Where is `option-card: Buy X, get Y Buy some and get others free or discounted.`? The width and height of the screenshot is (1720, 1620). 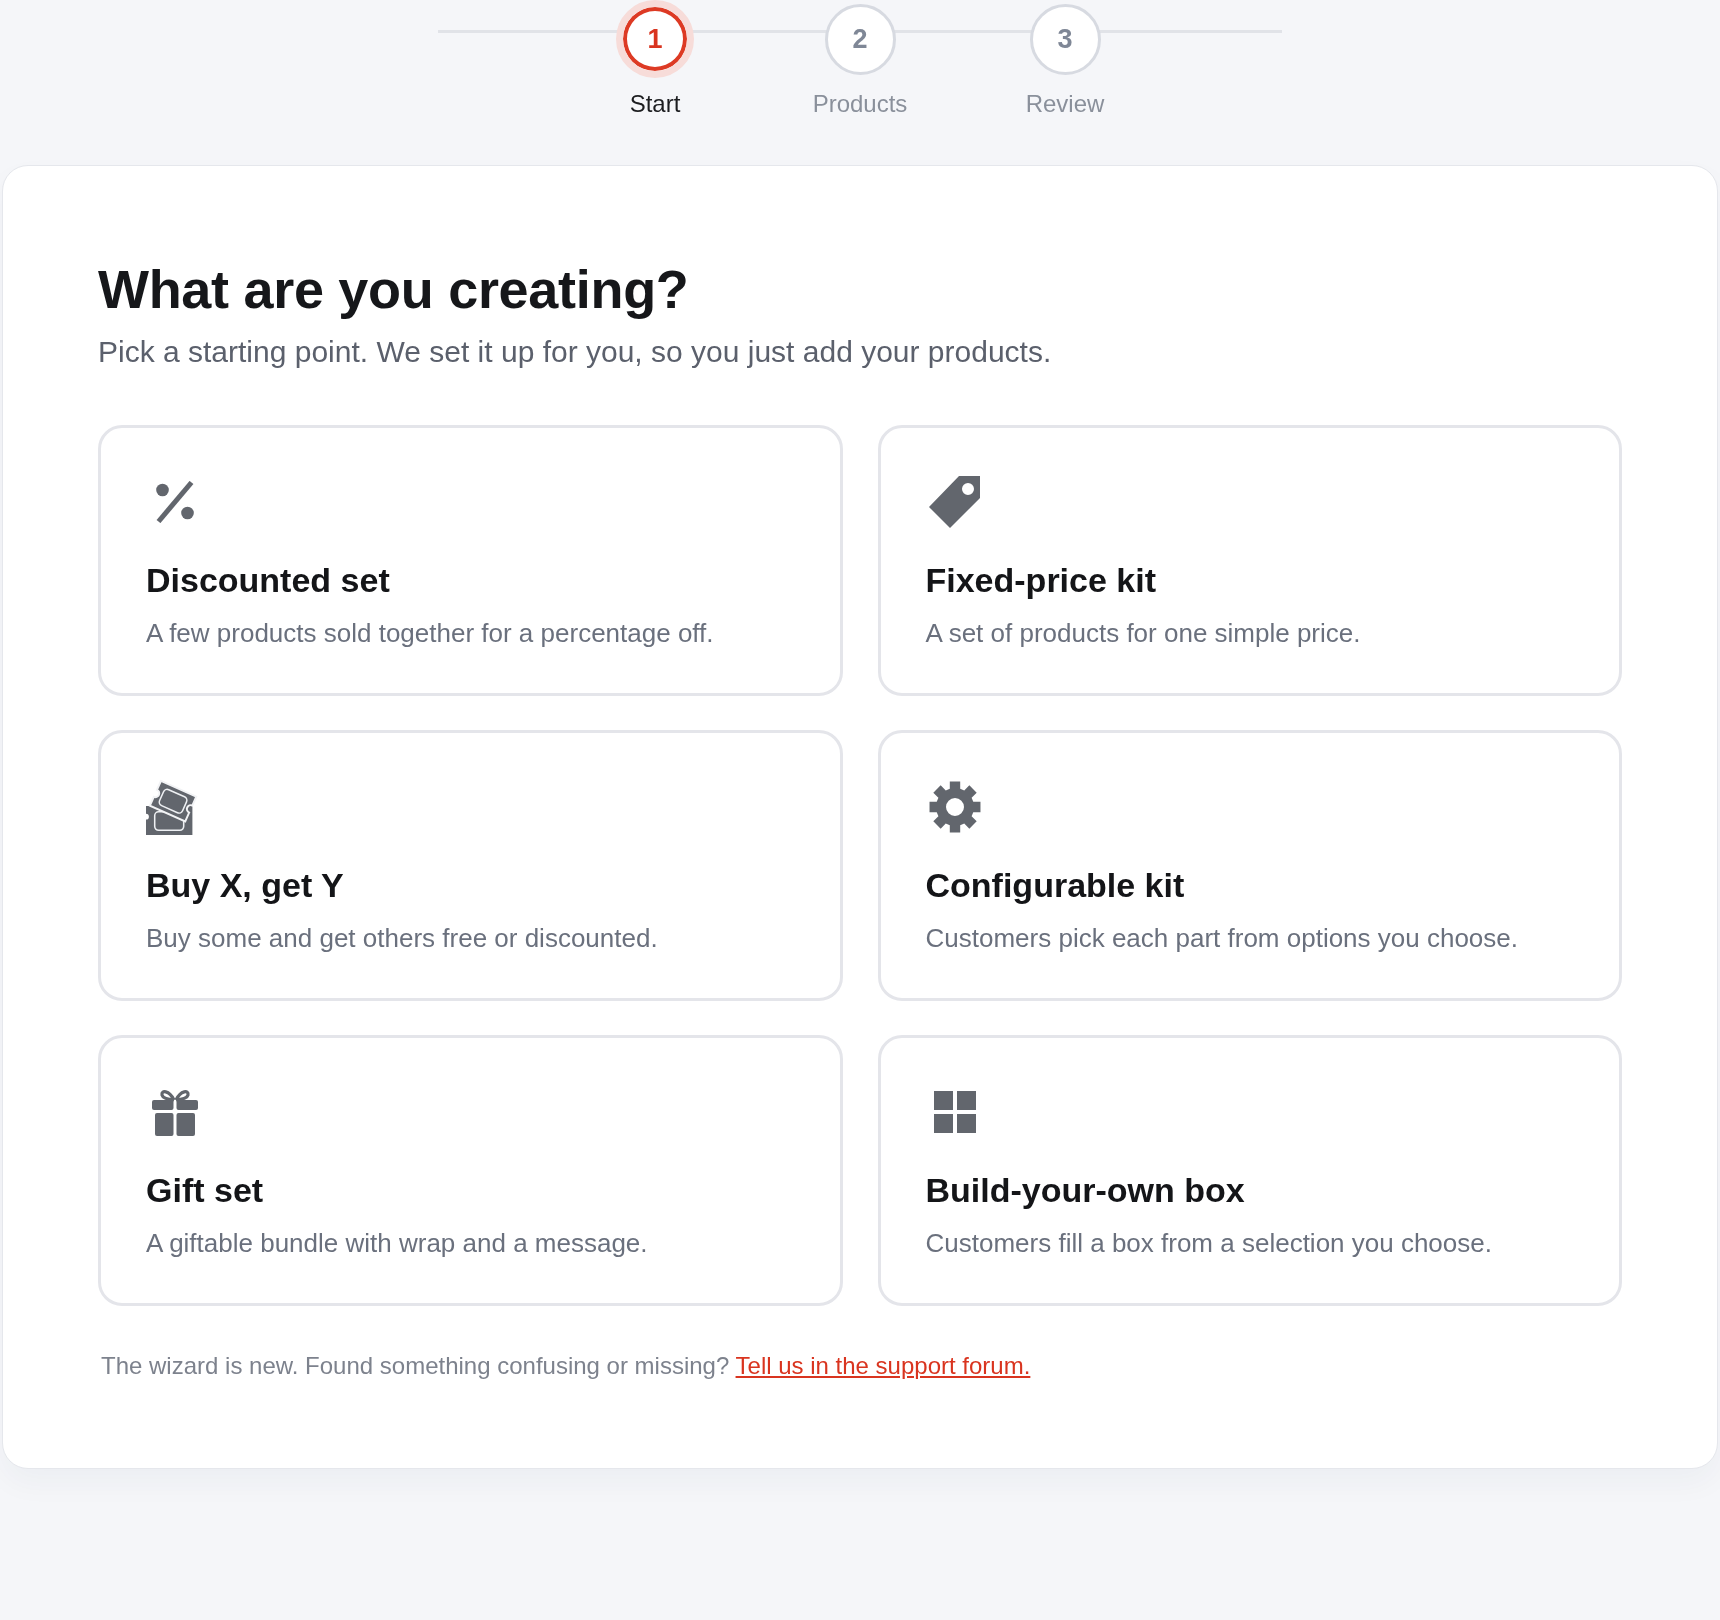
option-card: Buy X, get Y Buy some and get others free or discounted. is located at coordinates (470, 865).